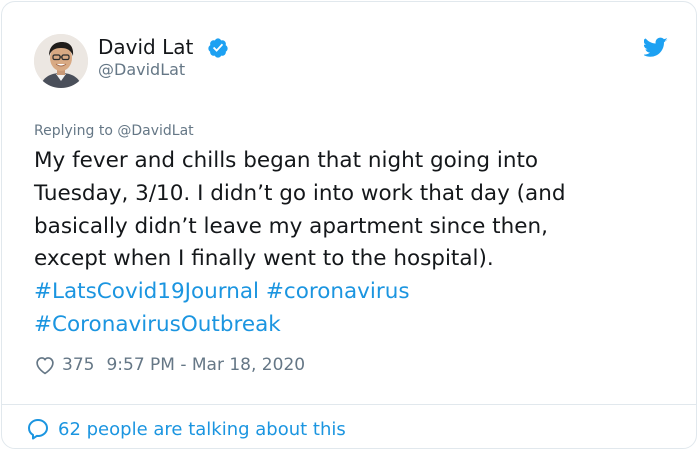 The image size is (700, 452). I want to click on user-avatar-photo, so click(61, 61).